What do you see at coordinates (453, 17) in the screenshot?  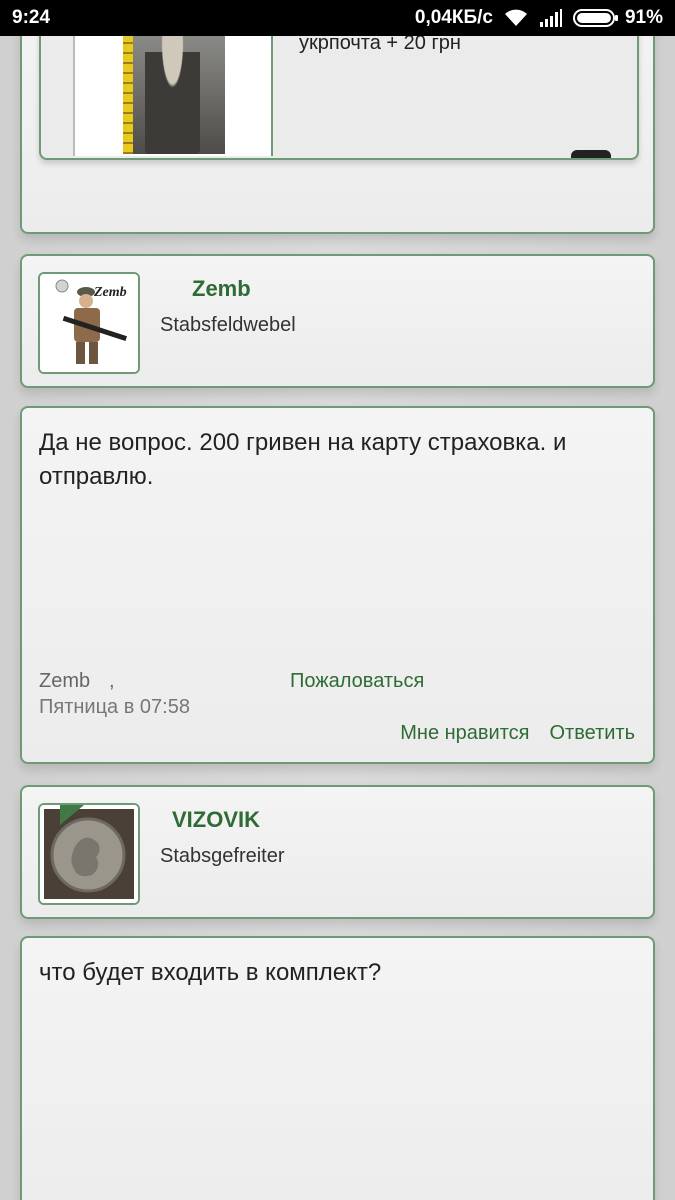 I see `network-speed: 0,04КБ/с` at bounding box center [453, 17].